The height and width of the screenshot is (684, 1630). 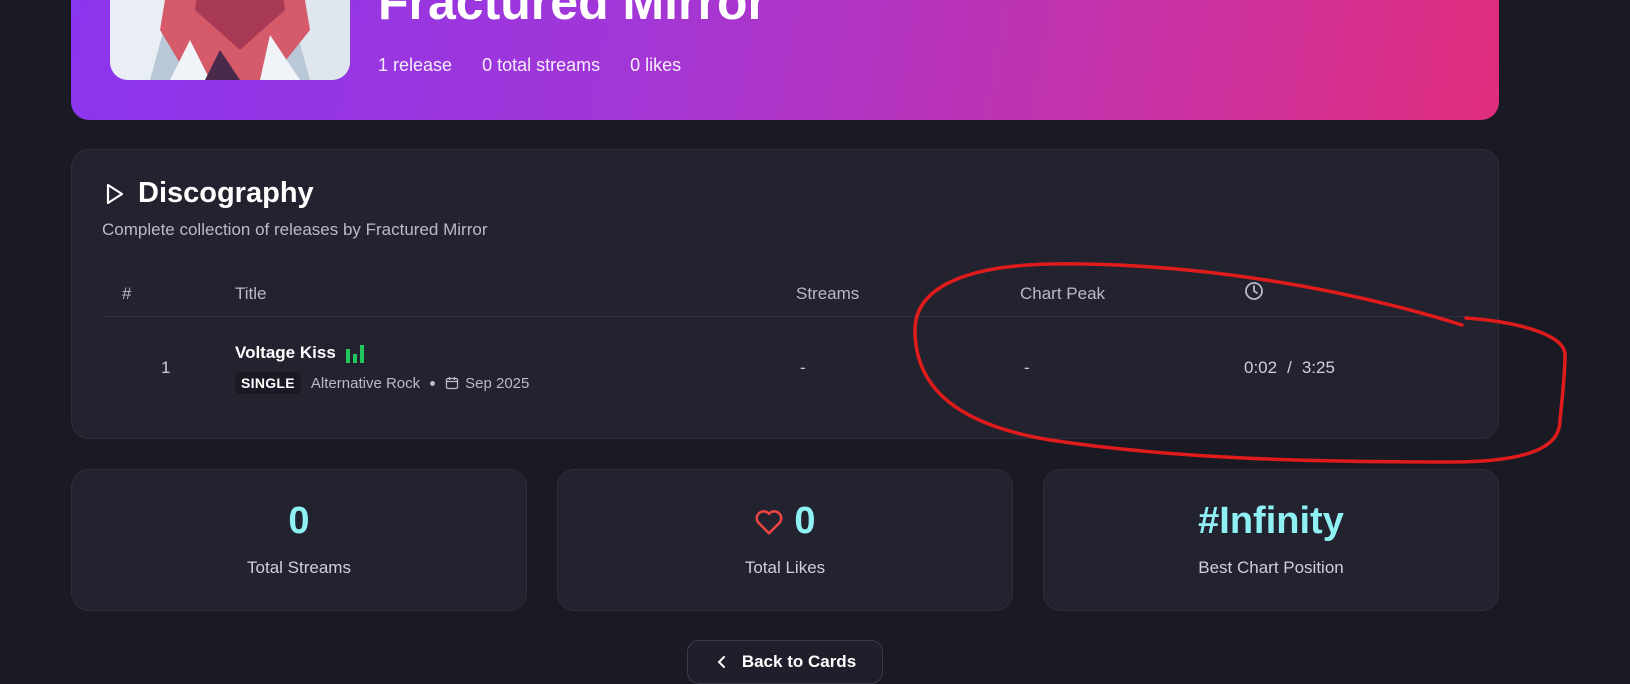 What do you see at coordinates (572, 15) in the screenshot?
I see `artist-name: Fractured Mirror` at bounding box center [572, 15].